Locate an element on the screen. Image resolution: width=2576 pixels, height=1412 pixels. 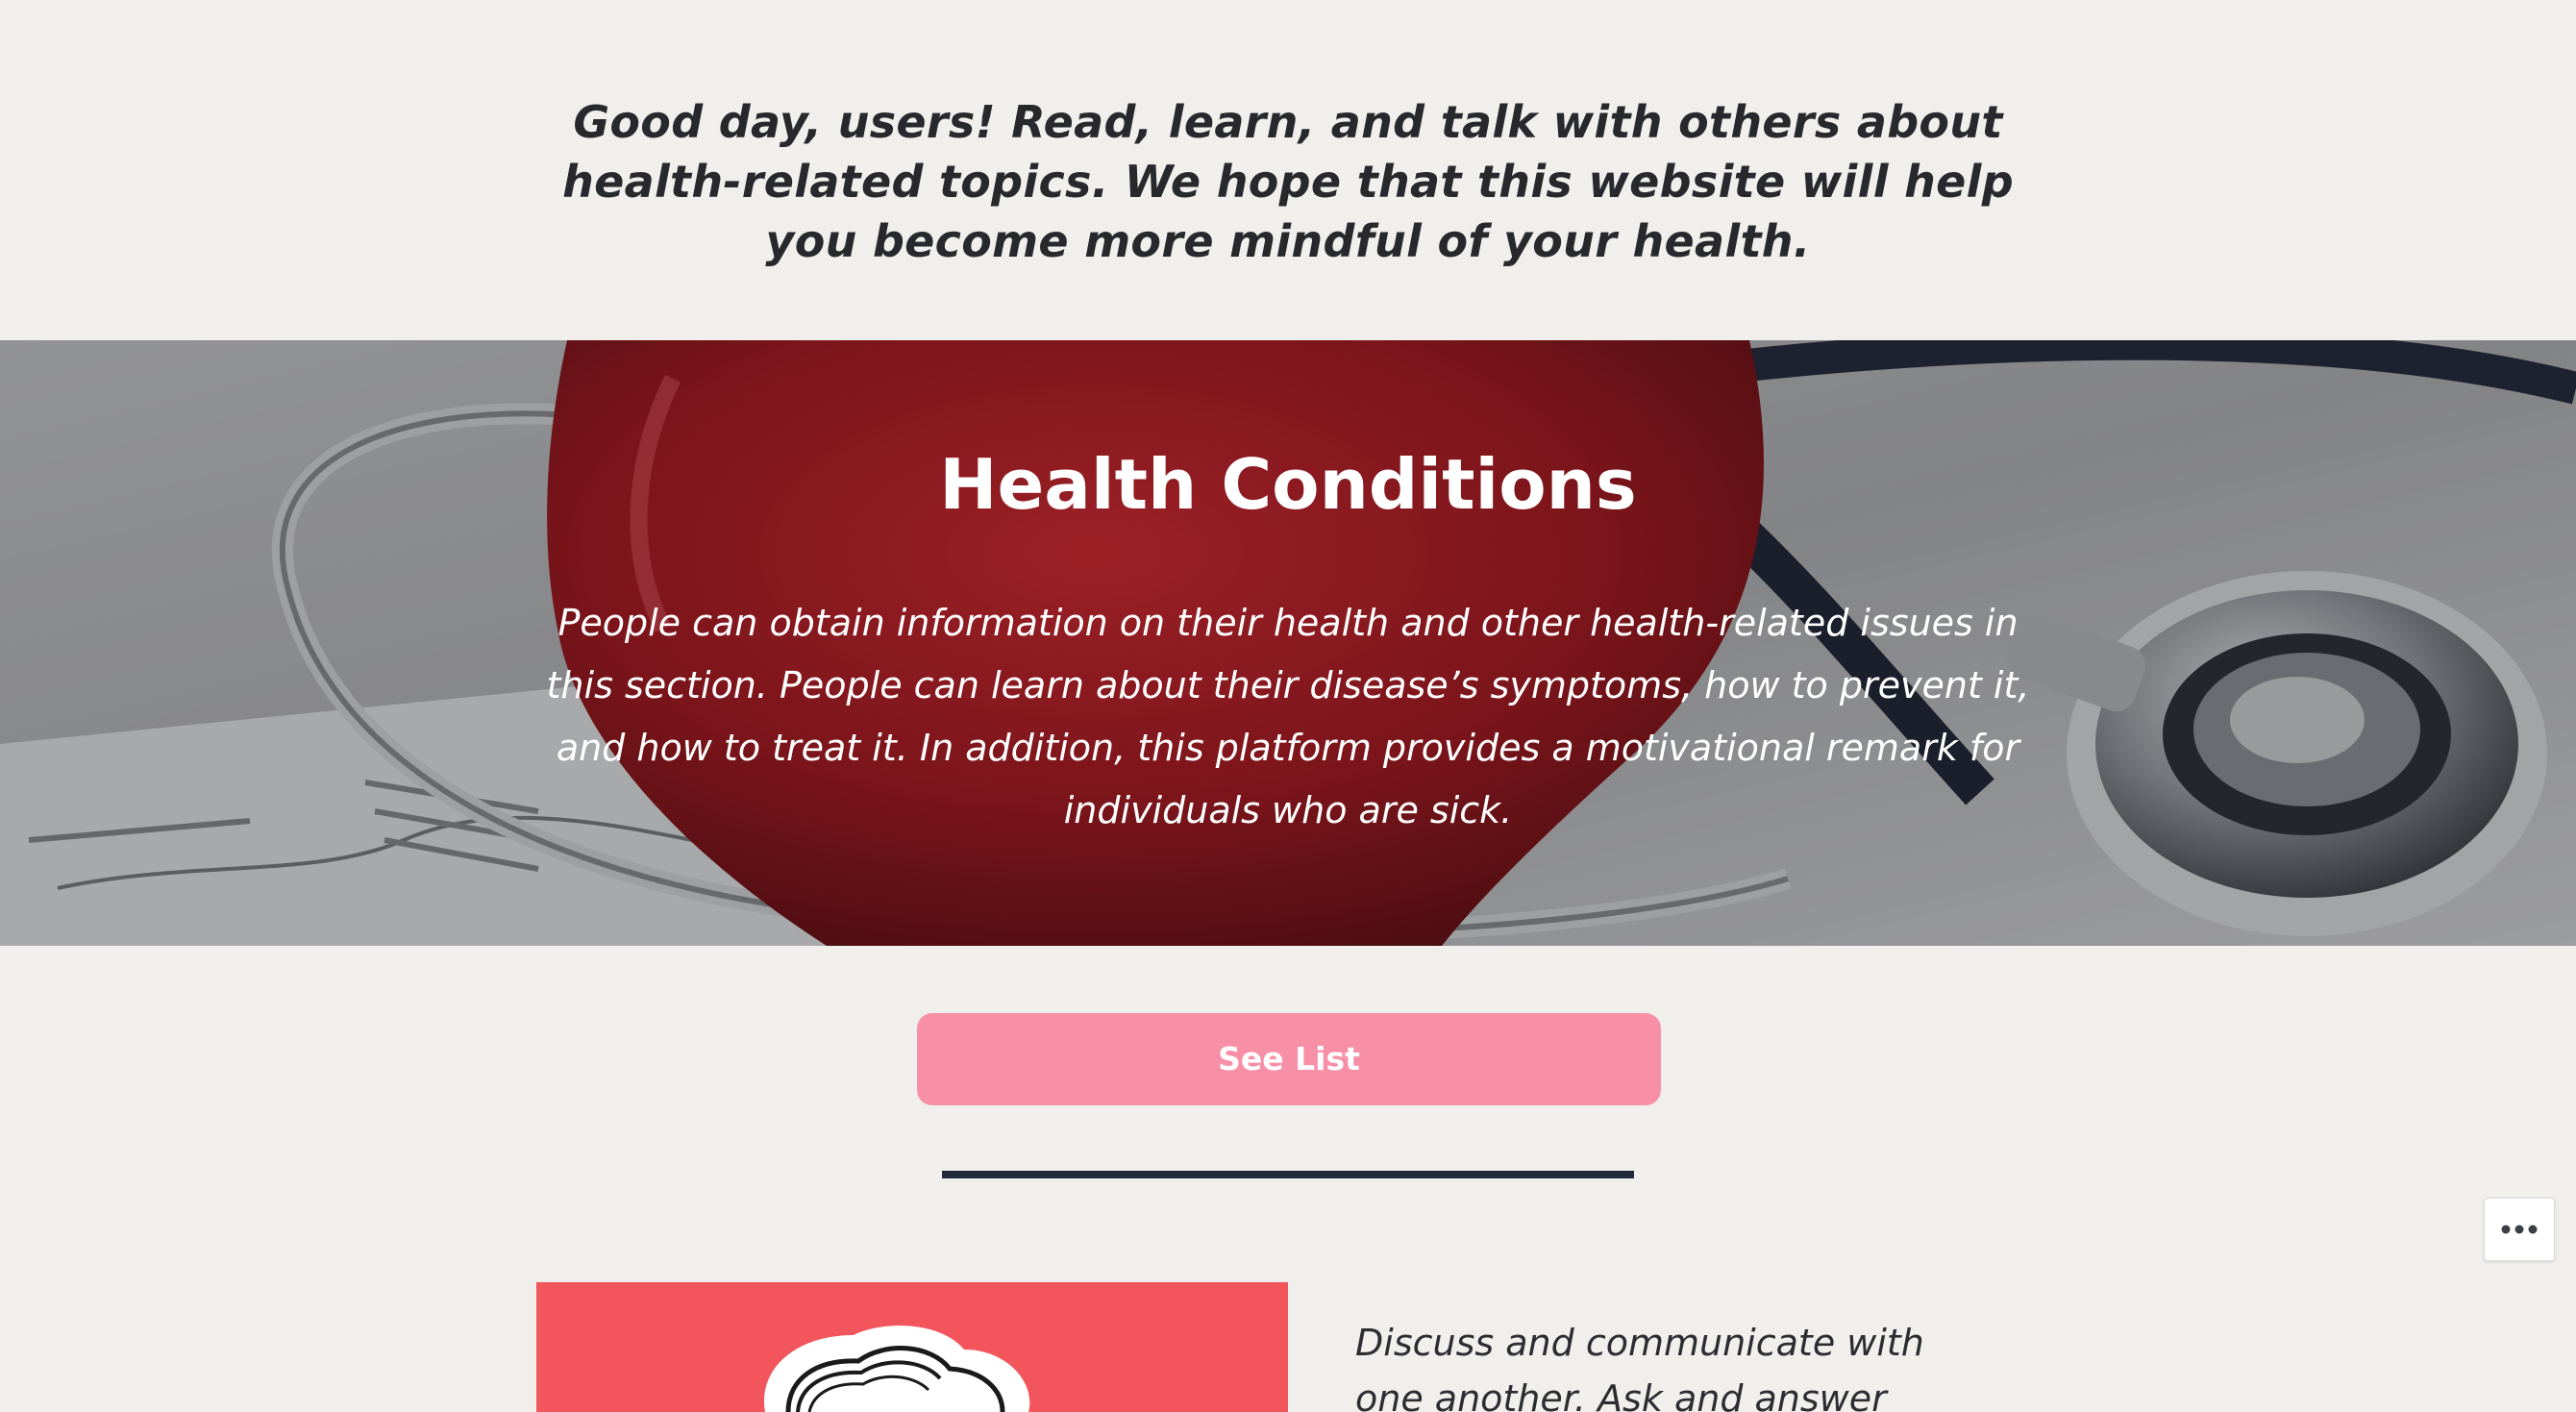
see-list-button: See List is located at coordinates (1289, 1059).